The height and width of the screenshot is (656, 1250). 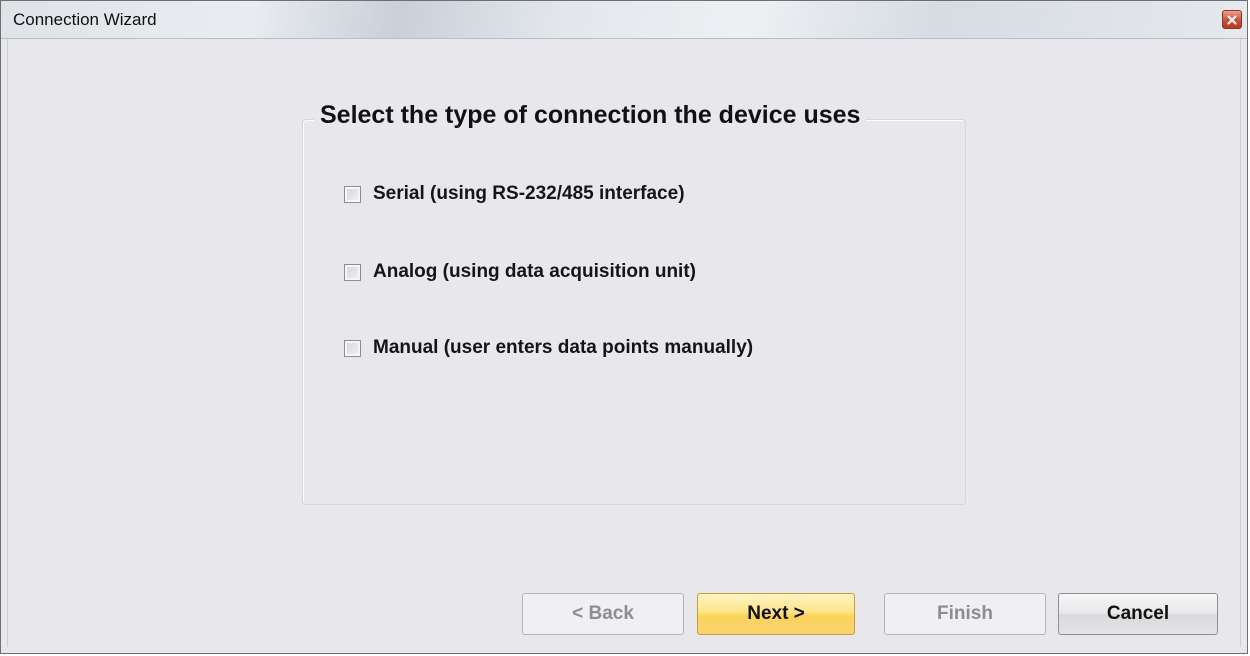 I want to click on serial-checkbox, so click(x=352, y=194).